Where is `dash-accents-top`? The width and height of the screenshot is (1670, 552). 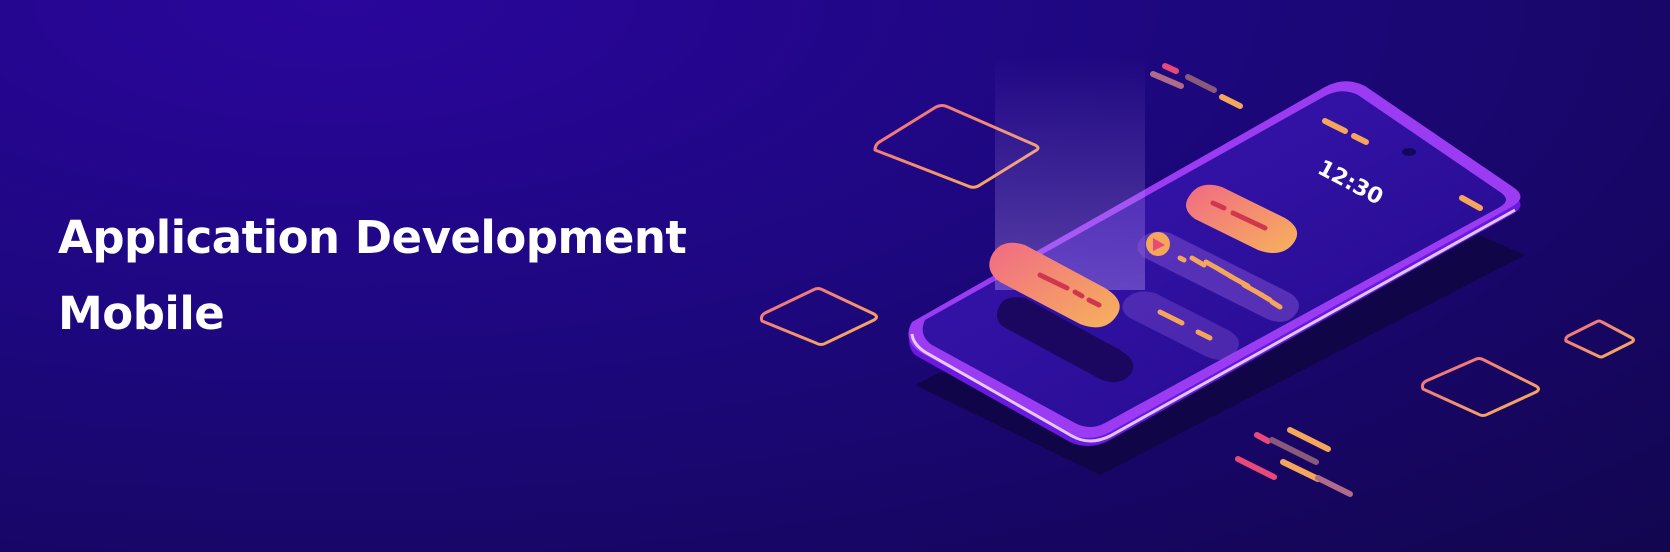 dash-accents-top is located at coordinates (1196, 86).